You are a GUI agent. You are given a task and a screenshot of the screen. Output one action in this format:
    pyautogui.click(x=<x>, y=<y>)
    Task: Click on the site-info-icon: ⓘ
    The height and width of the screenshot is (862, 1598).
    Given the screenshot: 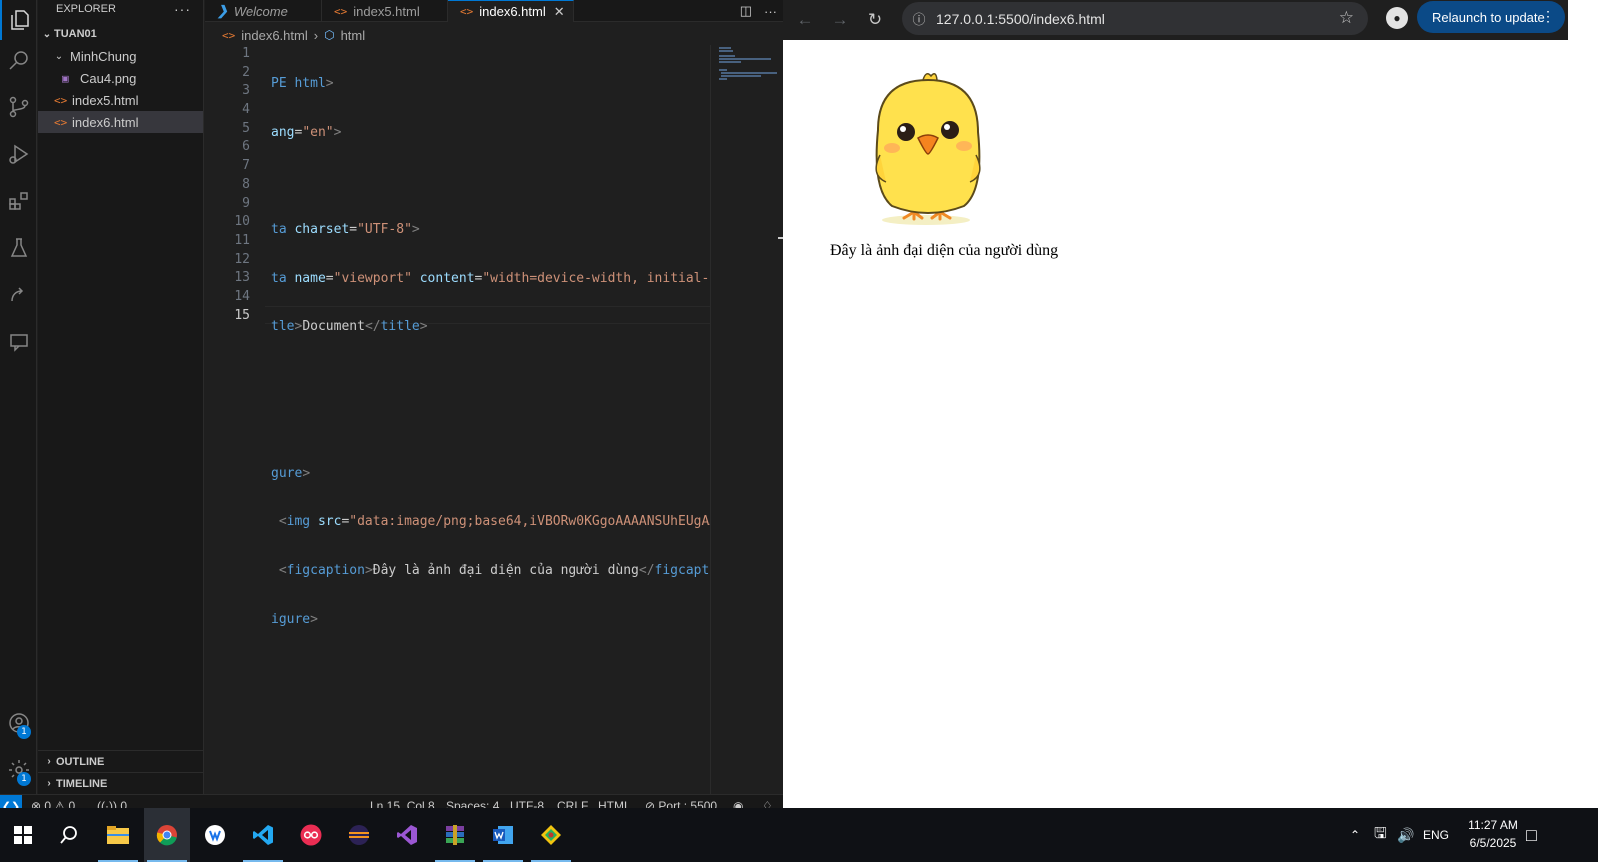 What is the action you would take?
    pyautogui.click(x=919, y=18)
    